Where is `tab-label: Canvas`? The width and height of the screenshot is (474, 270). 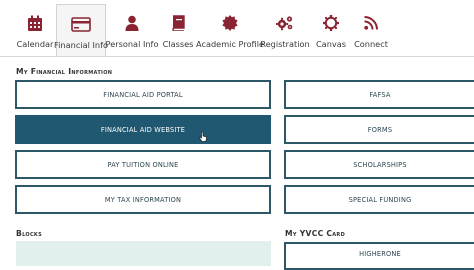 tab-label: Canvas is located at coordinates (331, 44).